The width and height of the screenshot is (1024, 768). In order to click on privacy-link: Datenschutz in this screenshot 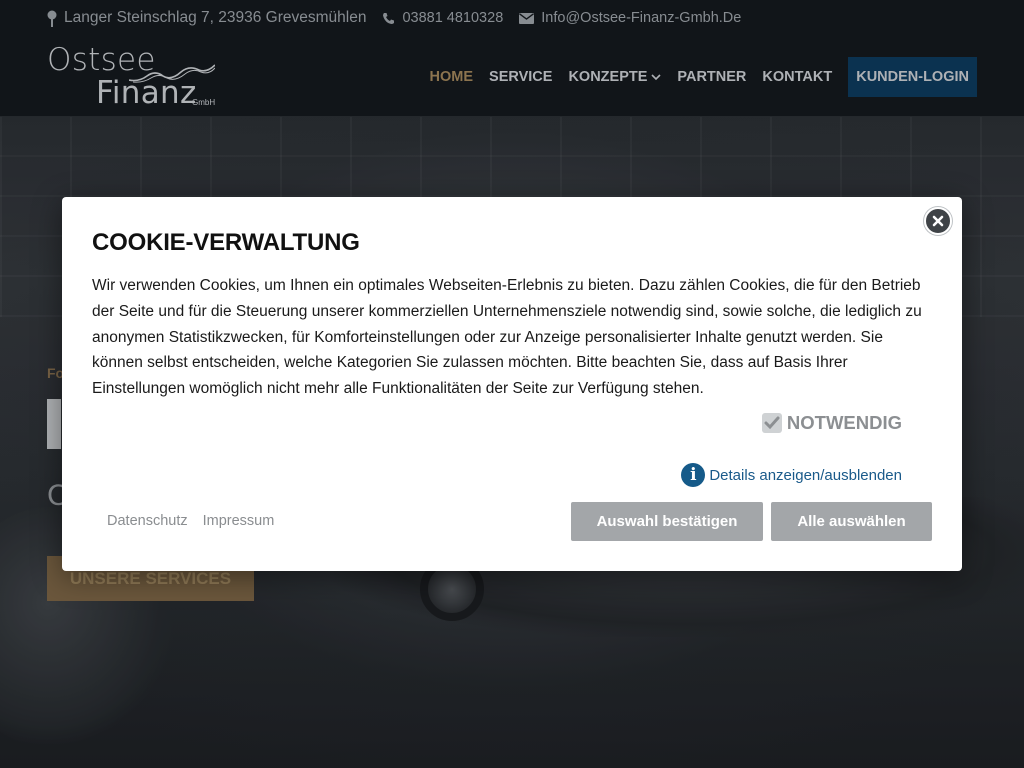, I will do `click(147, 521)`.